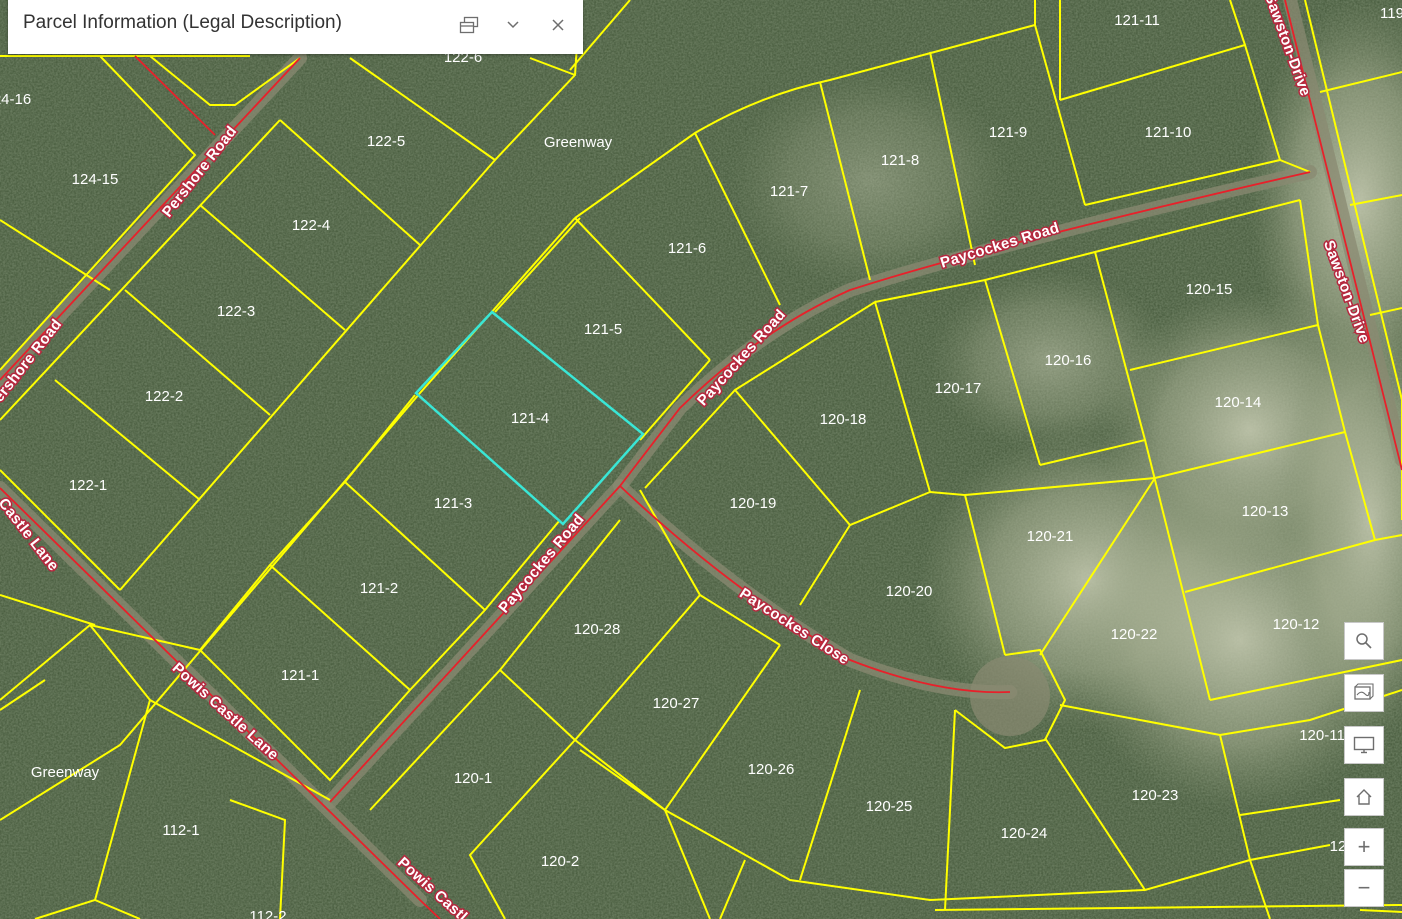 This screenshot has width=1402, height=919. I want to click on parcel-label: 120-18, so click(843, 419).